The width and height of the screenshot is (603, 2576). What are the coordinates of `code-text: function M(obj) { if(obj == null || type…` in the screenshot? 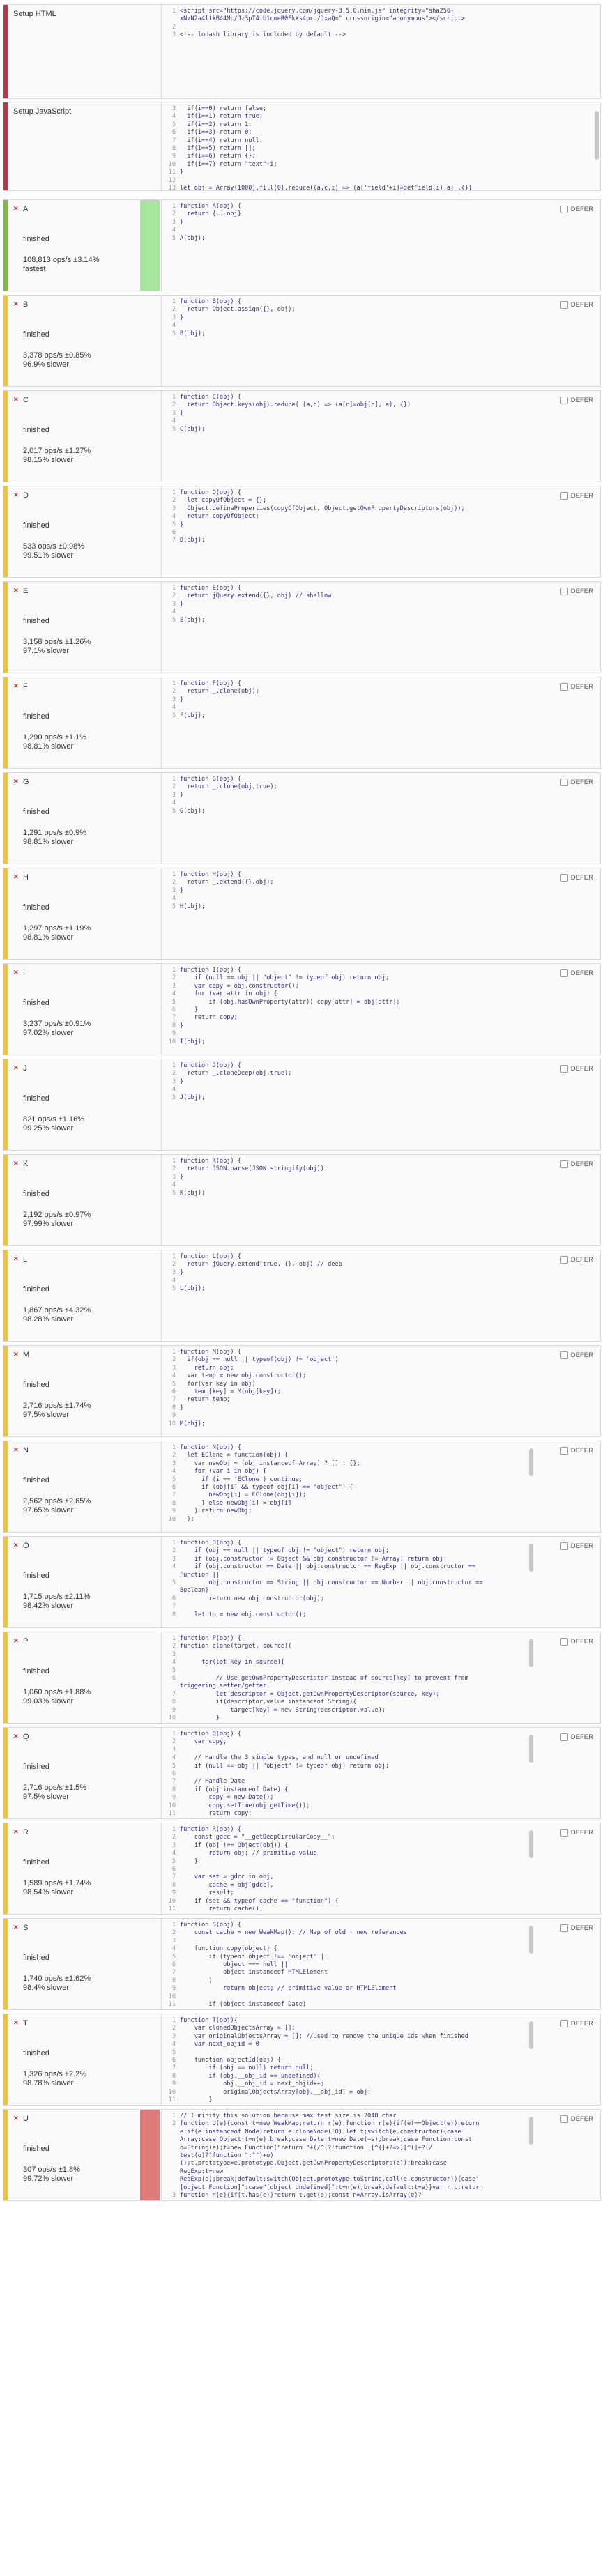 It's located at (359, 1388).